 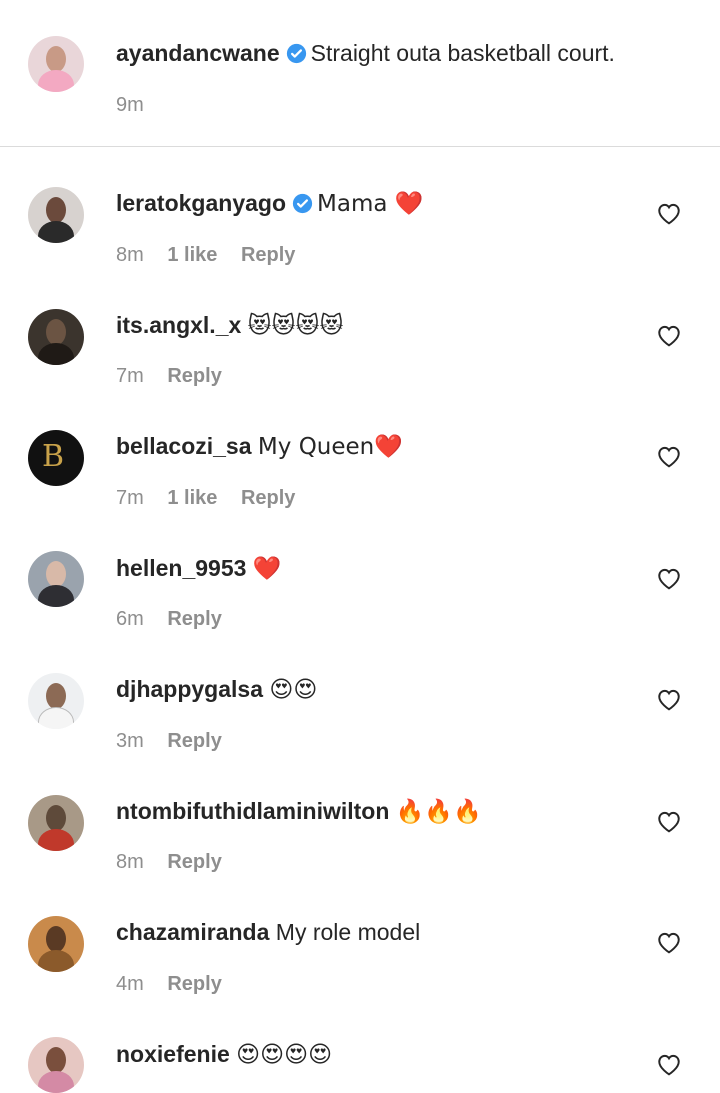 I want to click on comment-meta: 7m 1 like Reply, so click(x=214, y=498).